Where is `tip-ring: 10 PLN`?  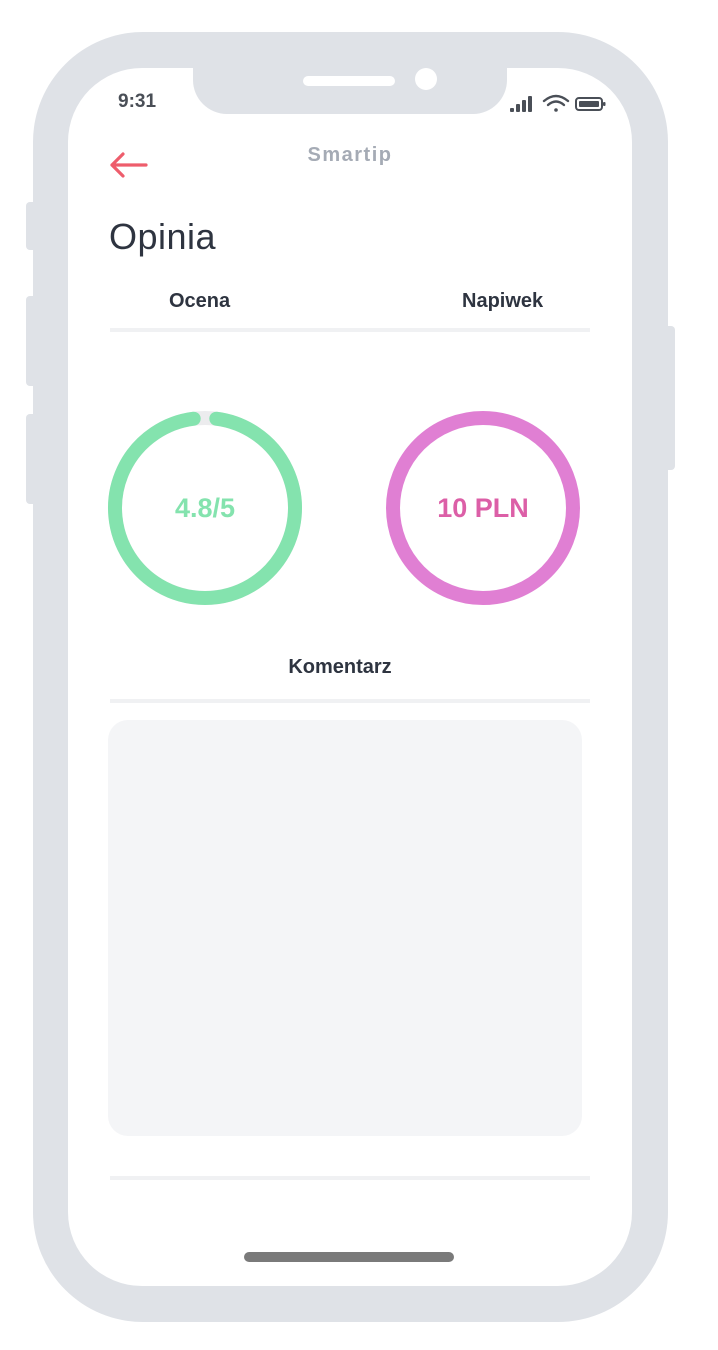
tip-ring: 10 PLN is located at coordinates (483, 508).